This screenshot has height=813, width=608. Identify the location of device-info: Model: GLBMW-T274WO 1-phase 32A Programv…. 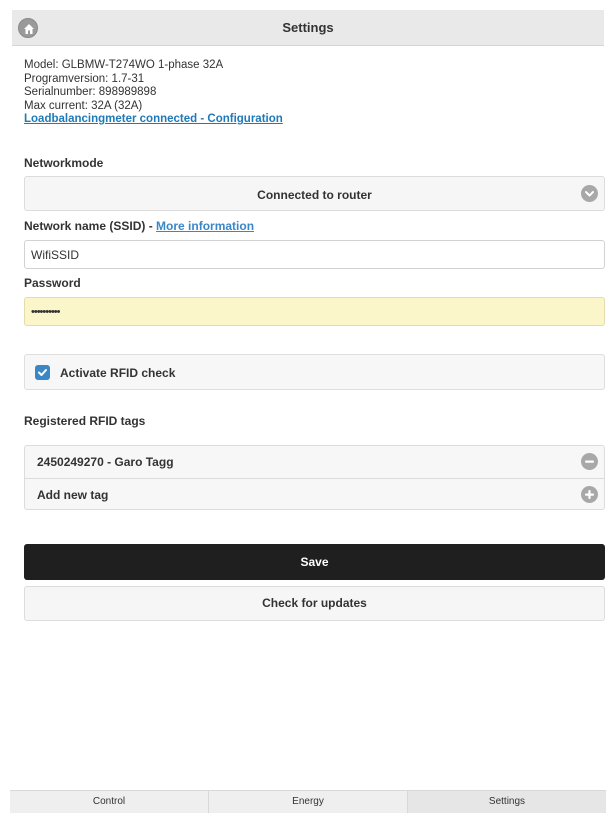
(153, 93).